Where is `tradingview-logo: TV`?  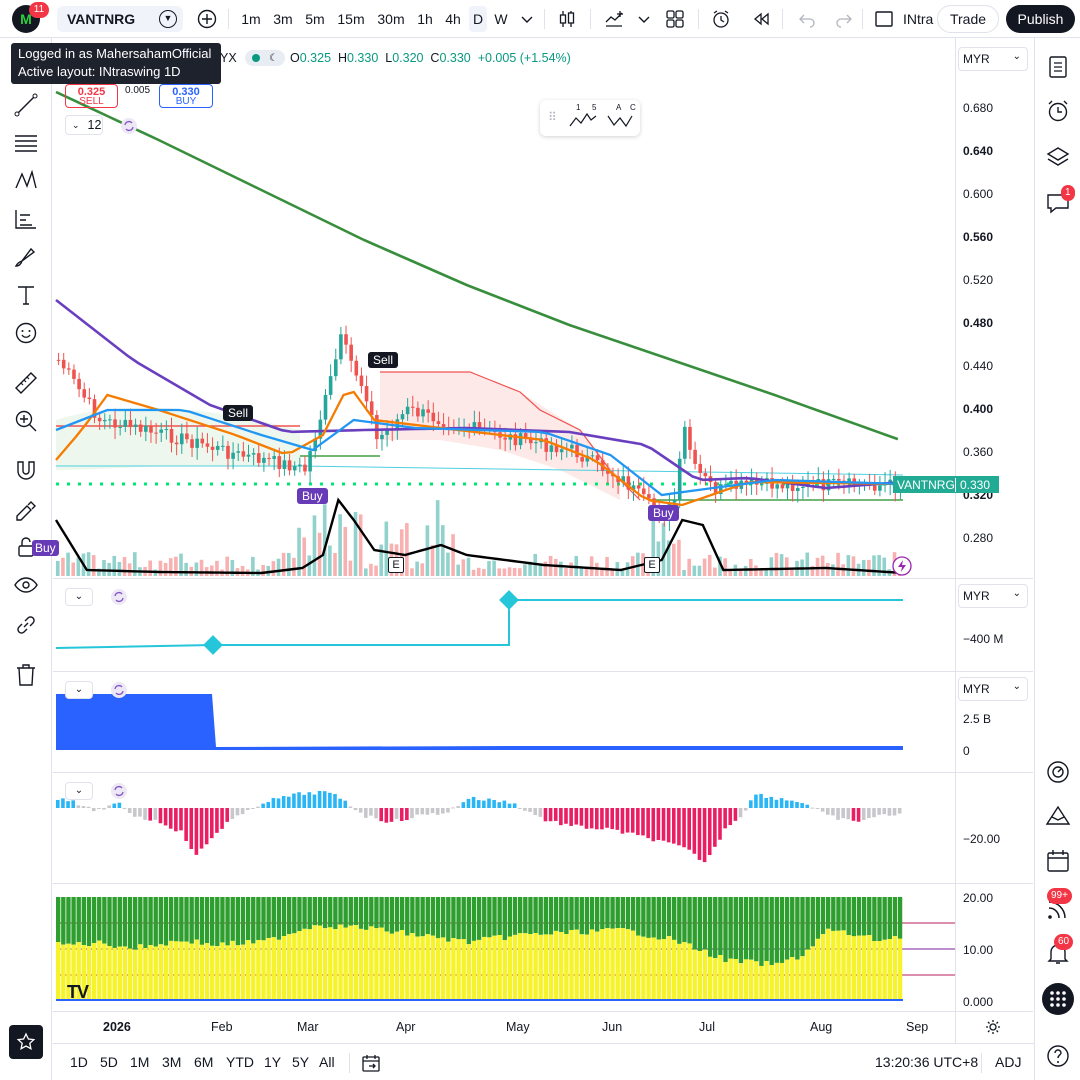
tradingview-logo: TV is located at coordinates (78, 992).